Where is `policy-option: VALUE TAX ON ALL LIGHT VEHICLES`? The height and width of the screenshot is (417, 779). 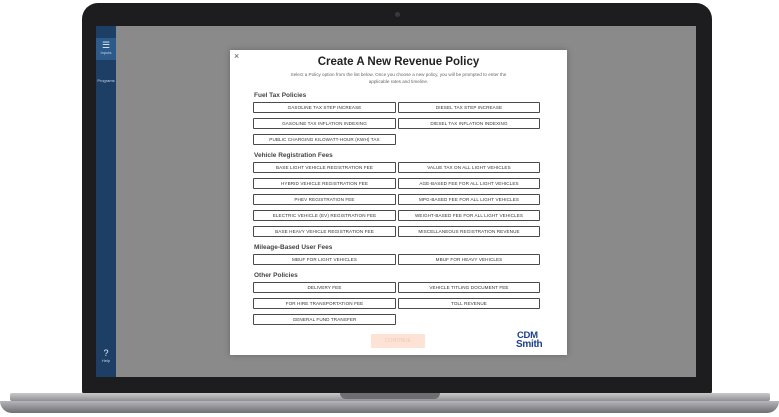
policy-option: VALUE TAX ON ALL LIGHT VEHICLES is located at coordinates (469, 167).